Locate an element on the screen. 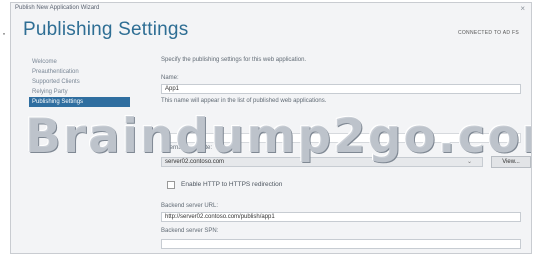 This screenshot has width=537, height=258. window-title: Publish New Application Wizard is located at coordinates (57, 8).